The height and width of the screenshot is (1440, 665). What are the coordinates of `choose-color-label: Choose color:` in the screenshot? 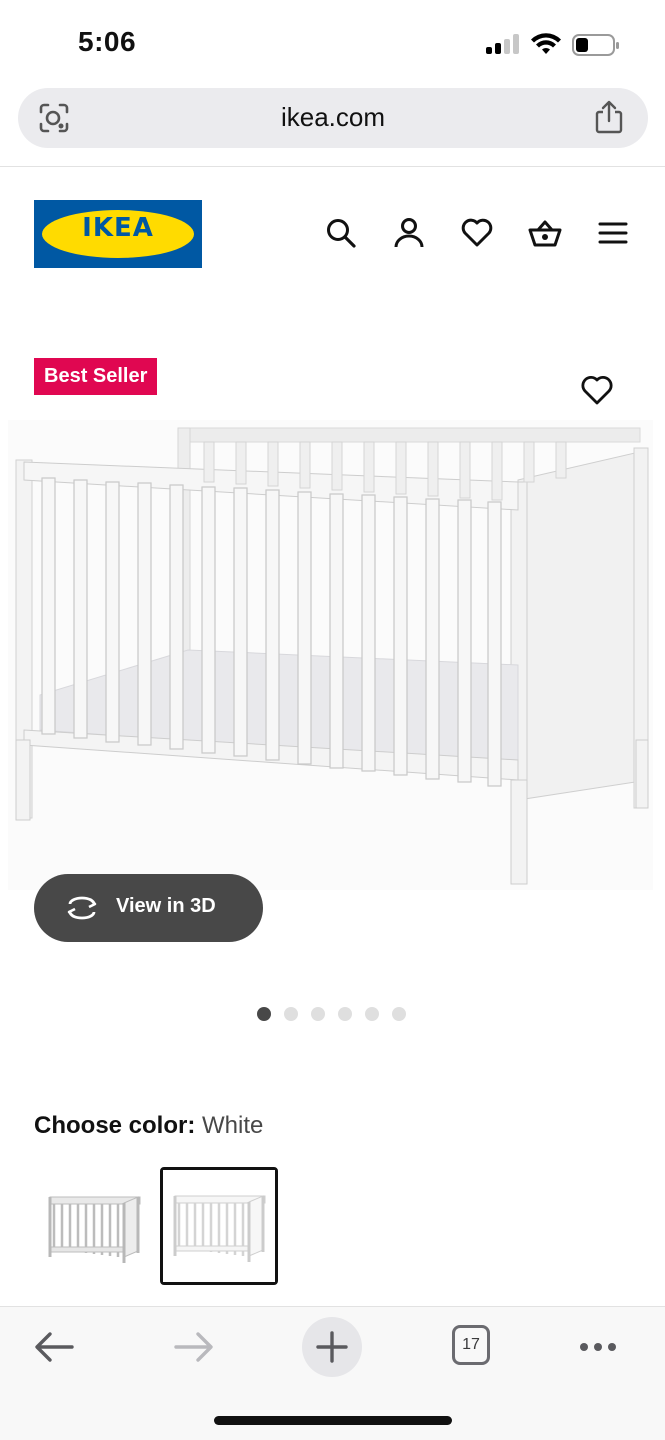 It's located at (115, 1125).